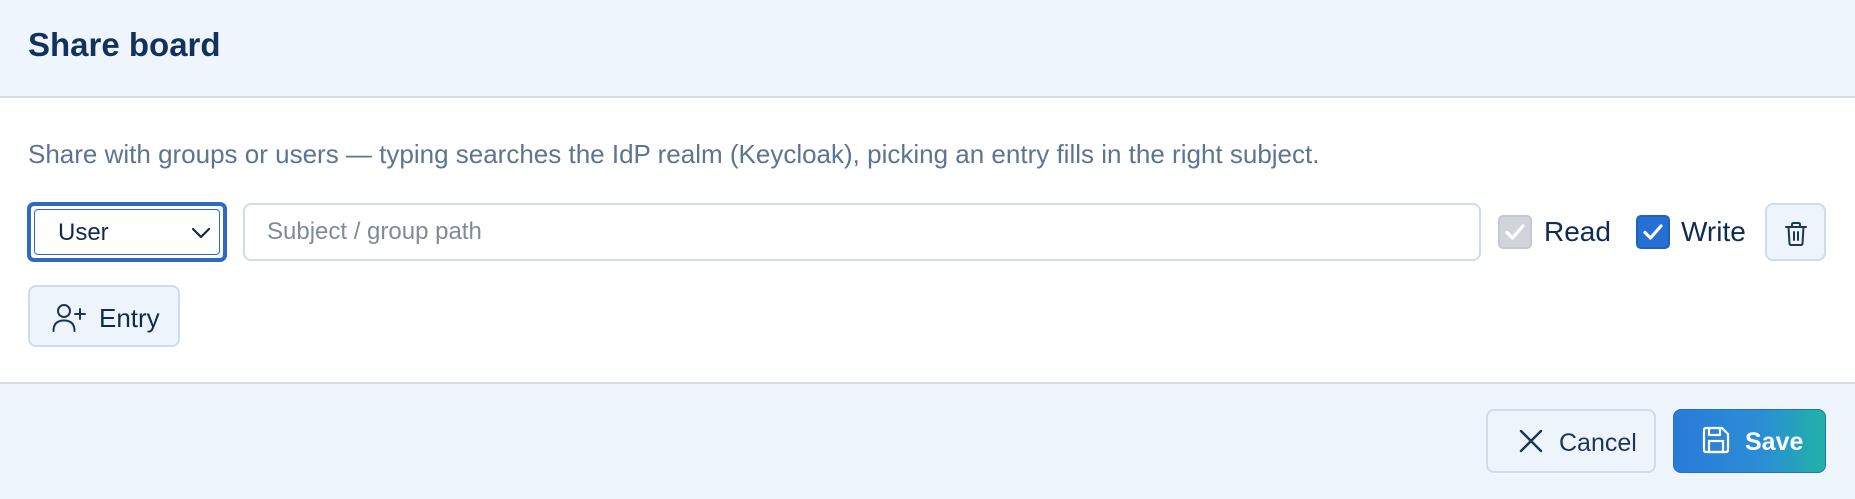 This screenshot has height=499, width=1855. What do you see at coordinates (1531, 441) in the screenshot?
I see `close-icon` at bounding box center [1531, 441].